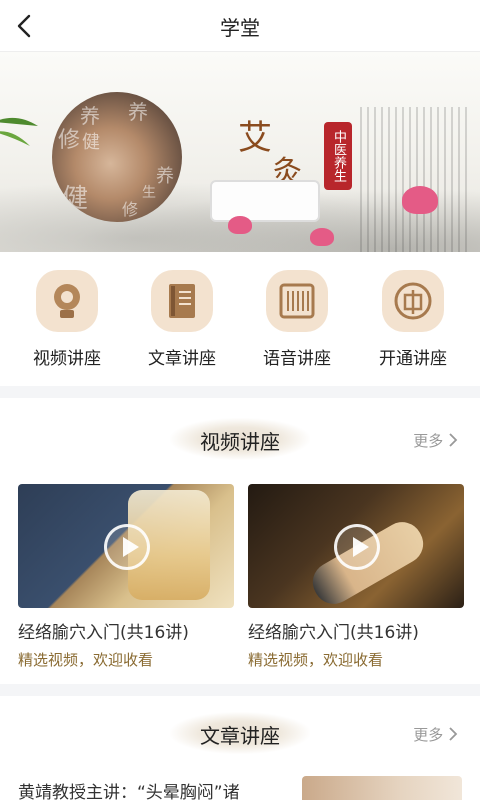  What do you see at coordinates (416, 179) in the screenshot?
I see `banner-text-block` at bounding box center [416, 179].